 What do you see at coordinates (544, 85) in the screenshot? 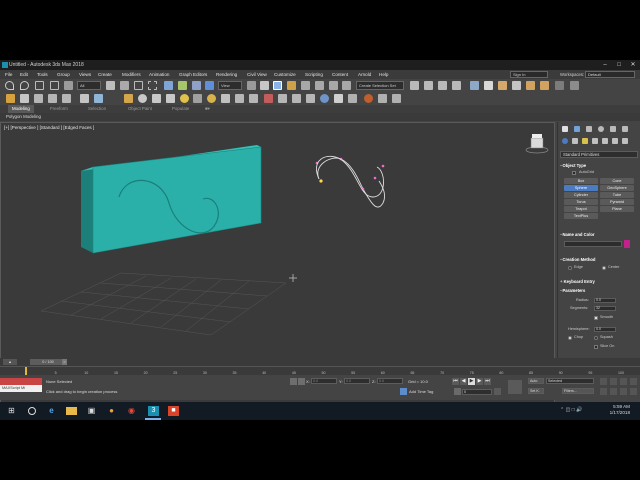
I see `render-production-icon` at bounding box center [544, 85].